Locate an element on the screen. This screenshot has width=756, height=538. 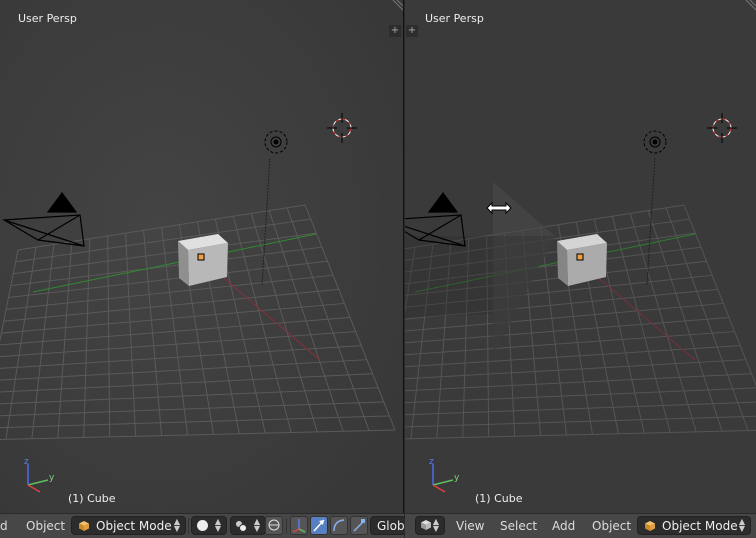
solid-shading-icon is located at coordinates (202, 525).